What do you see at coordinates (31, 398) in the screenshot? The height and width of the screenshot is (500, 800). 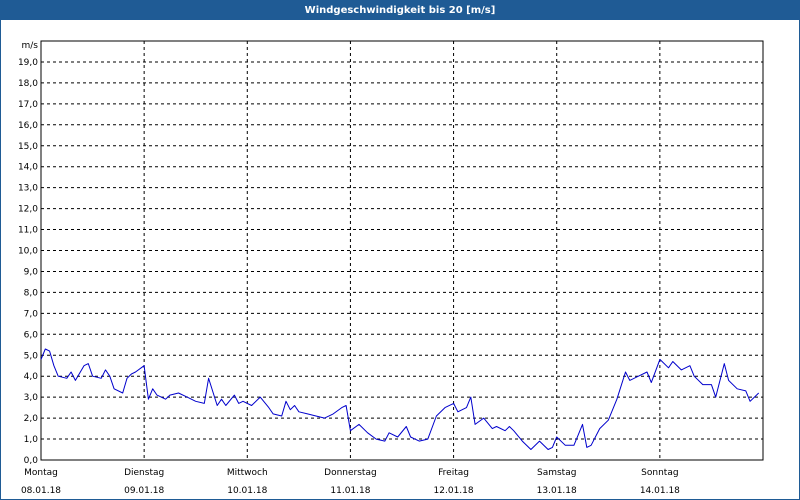 I see `y-tick-label: 3,0` at bounding box center [31, 398].